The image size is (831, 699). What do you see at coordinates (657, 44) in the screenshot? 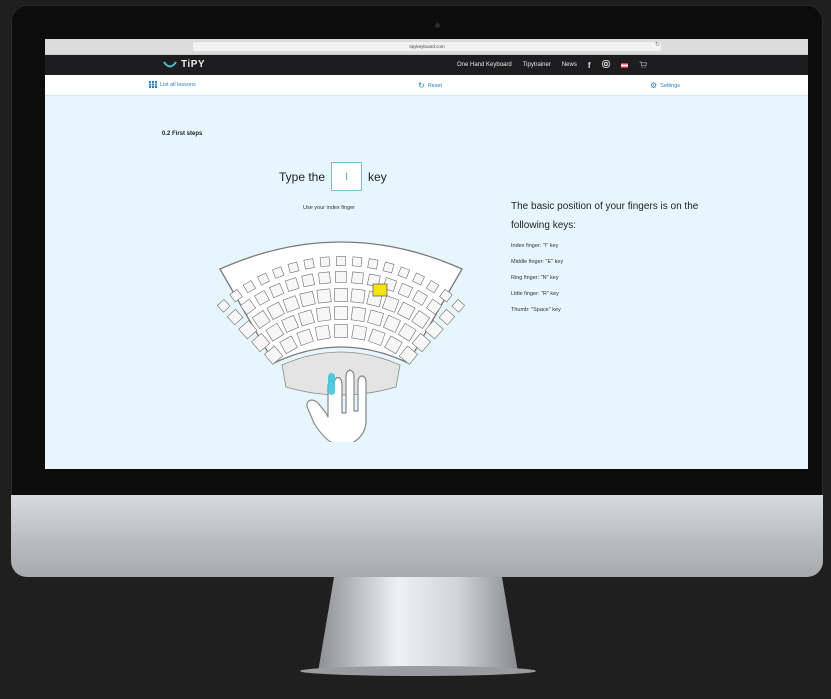
I see `reload-icon: ↻` at bounding box center [657, 44].